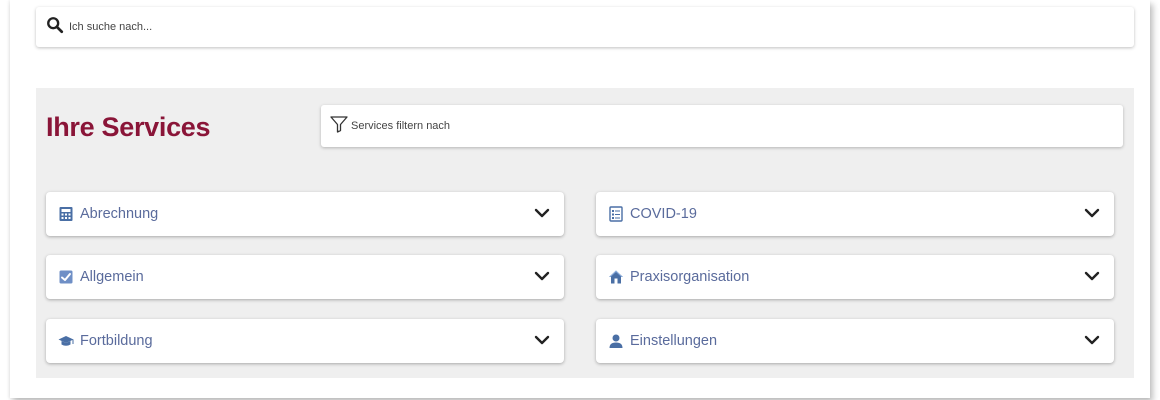 The width and height of the screenshot is (1160, 400). I want to click on service-card-einstellungen: Einstellungen, so click(855, 341).